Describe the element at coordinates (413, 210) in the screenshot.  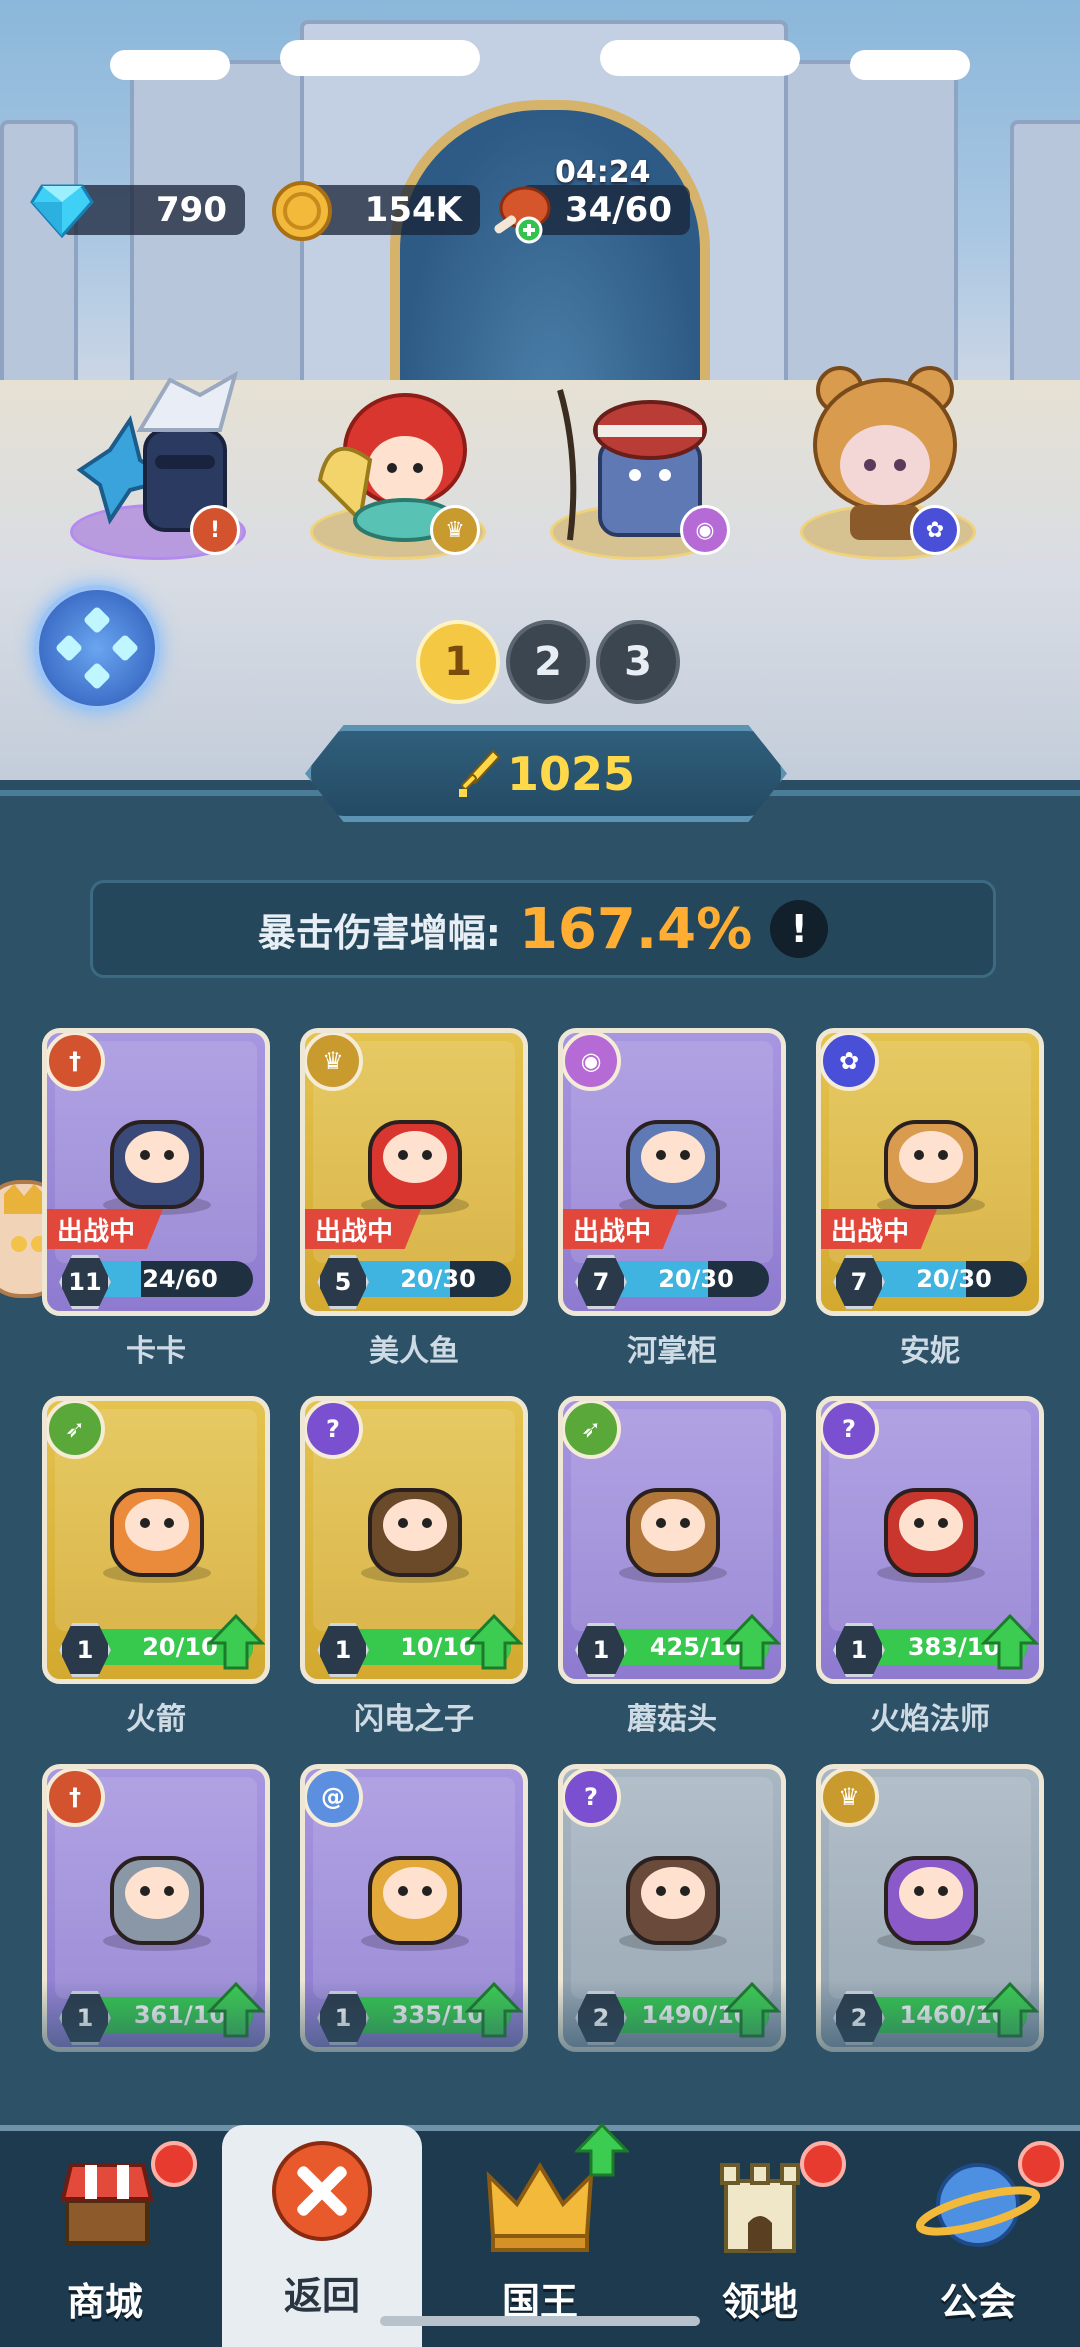
I see `coin-count: 154K` at that location.